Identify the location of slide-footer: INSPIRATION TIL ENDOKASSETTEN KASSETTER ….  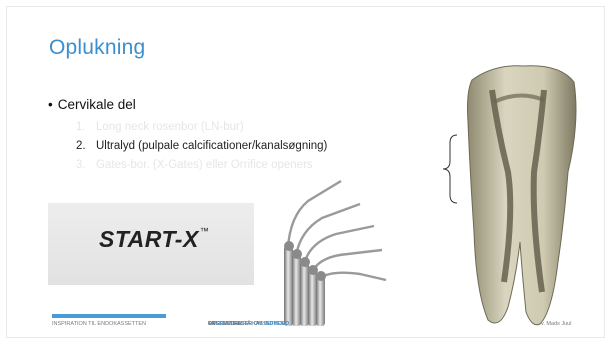
(306, 327).